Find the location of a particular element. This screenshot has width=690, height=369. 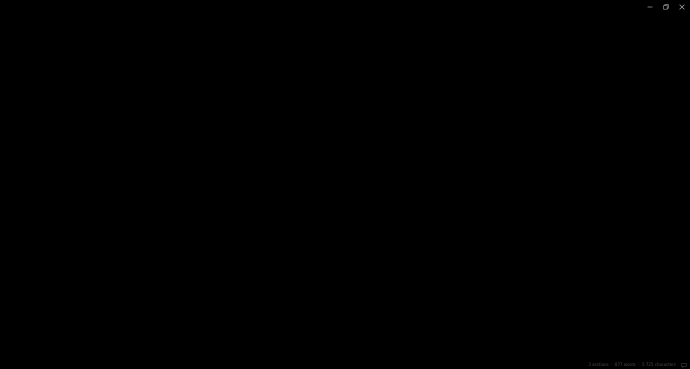

close-button is located at coordinates (682, 7).